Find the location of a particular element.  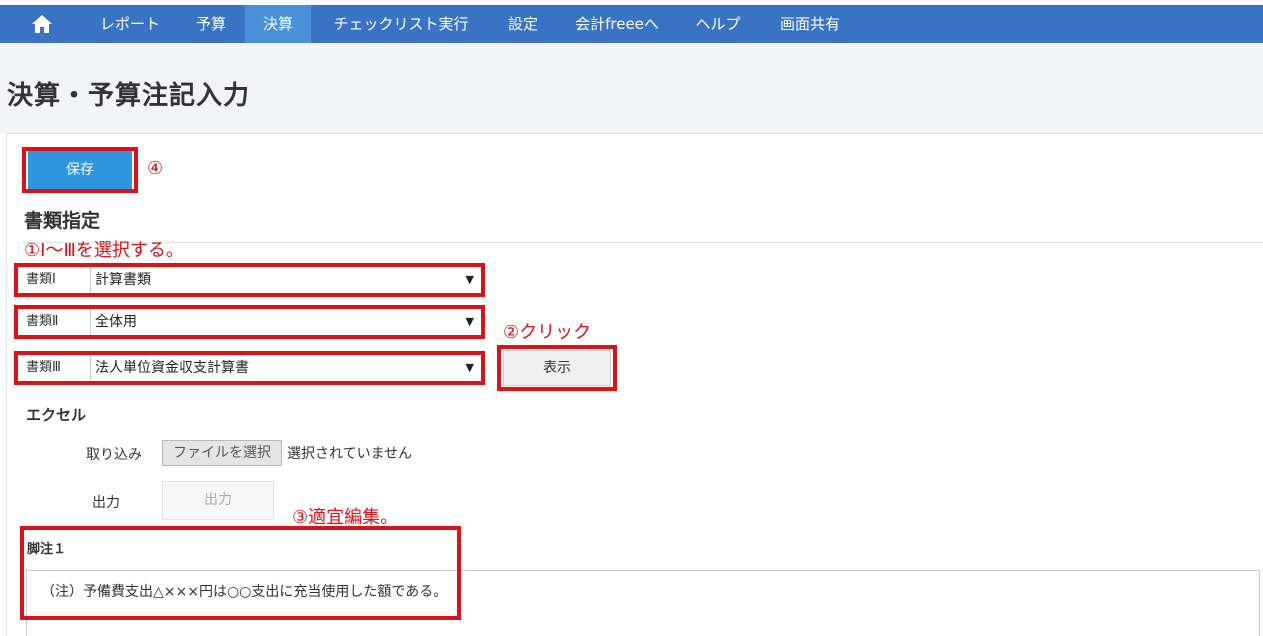

section-title-excel: エクセル is located at coordinates (56, 415).